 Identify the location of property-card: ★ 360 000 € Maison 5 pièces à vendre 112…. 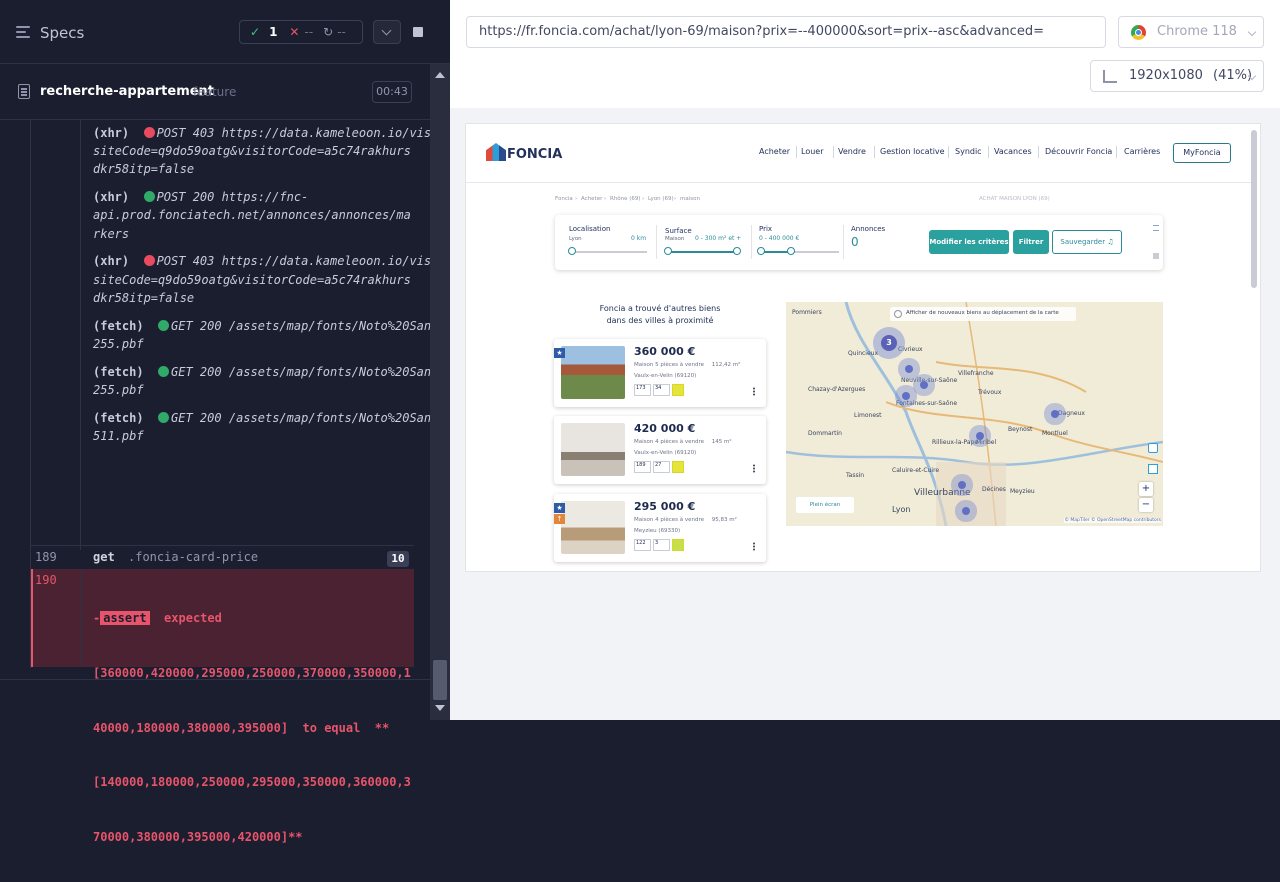
(660, 373).